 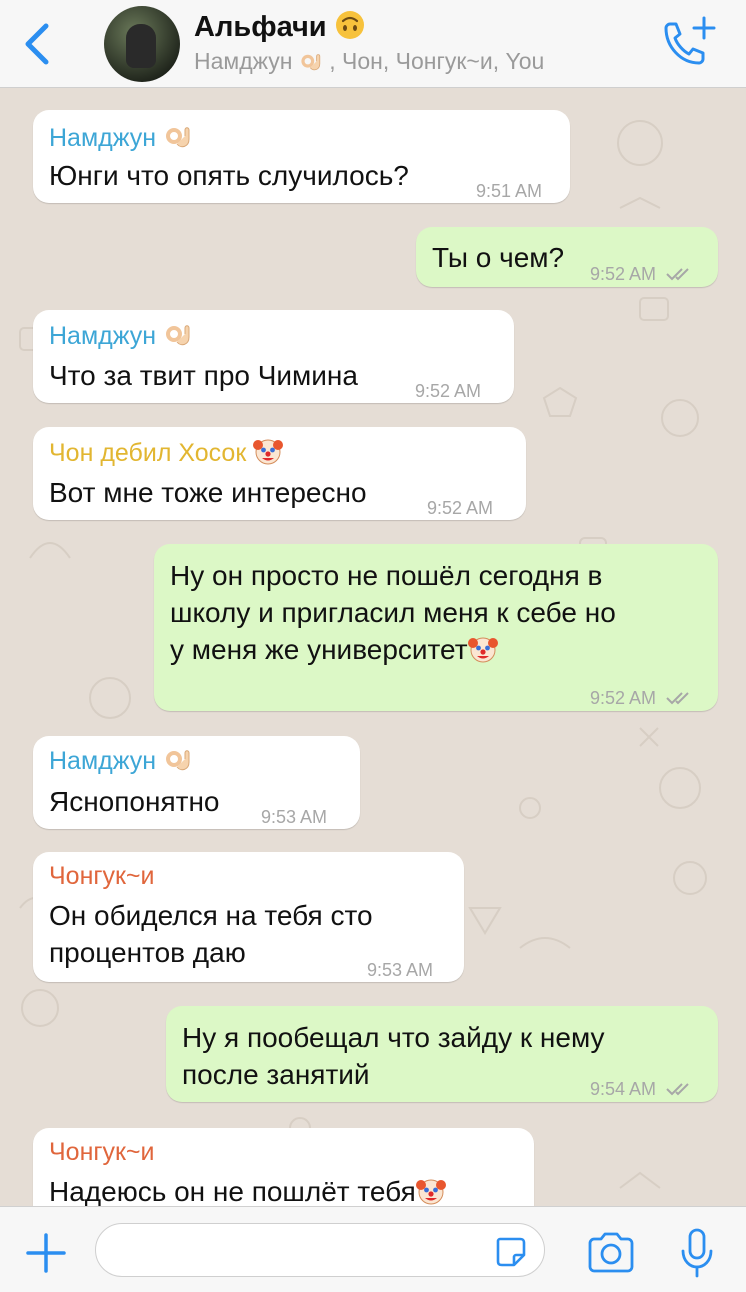 What do you see at coordinates (46, 1253) in the screenshot?
I see `attach-plus-icon` at bounding box center [46, 1253].